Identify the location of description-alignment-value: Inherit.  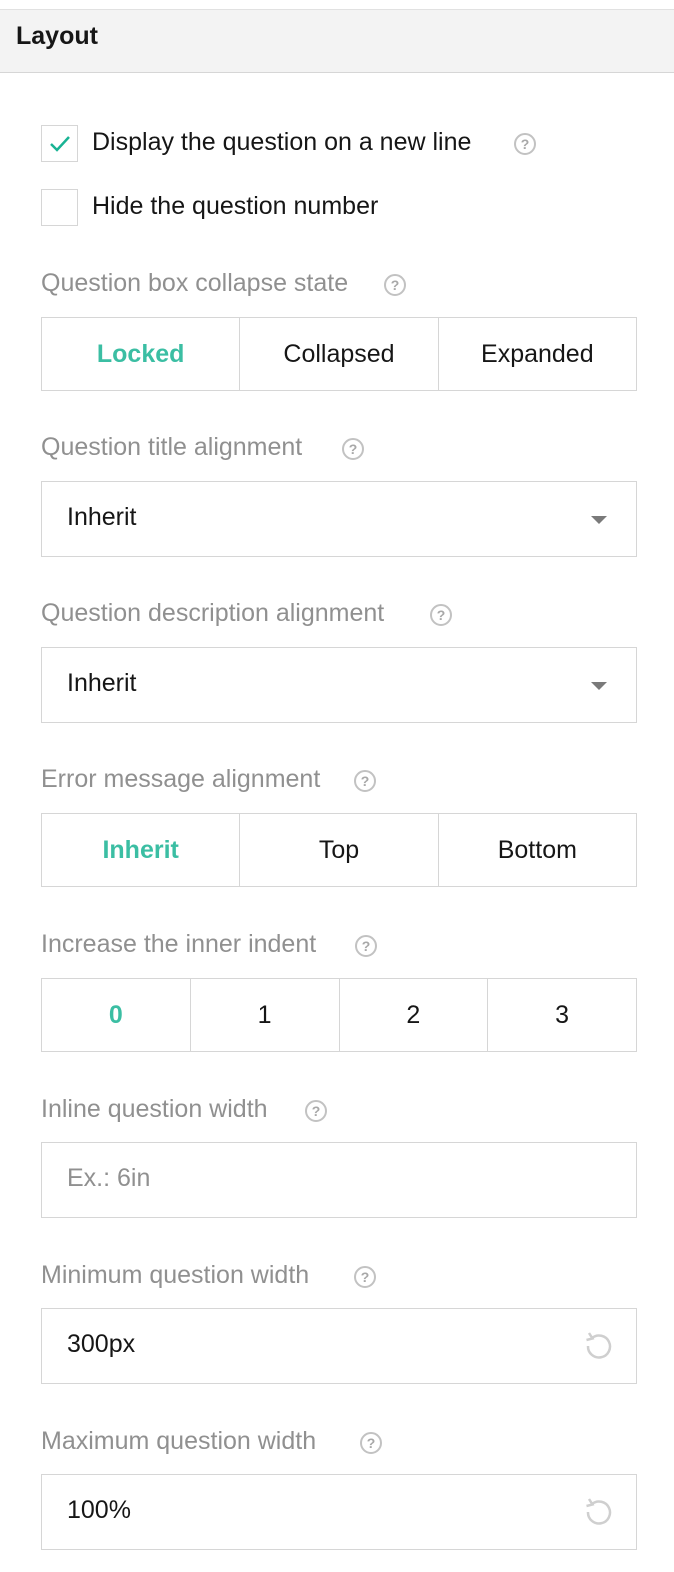
(102, 683).